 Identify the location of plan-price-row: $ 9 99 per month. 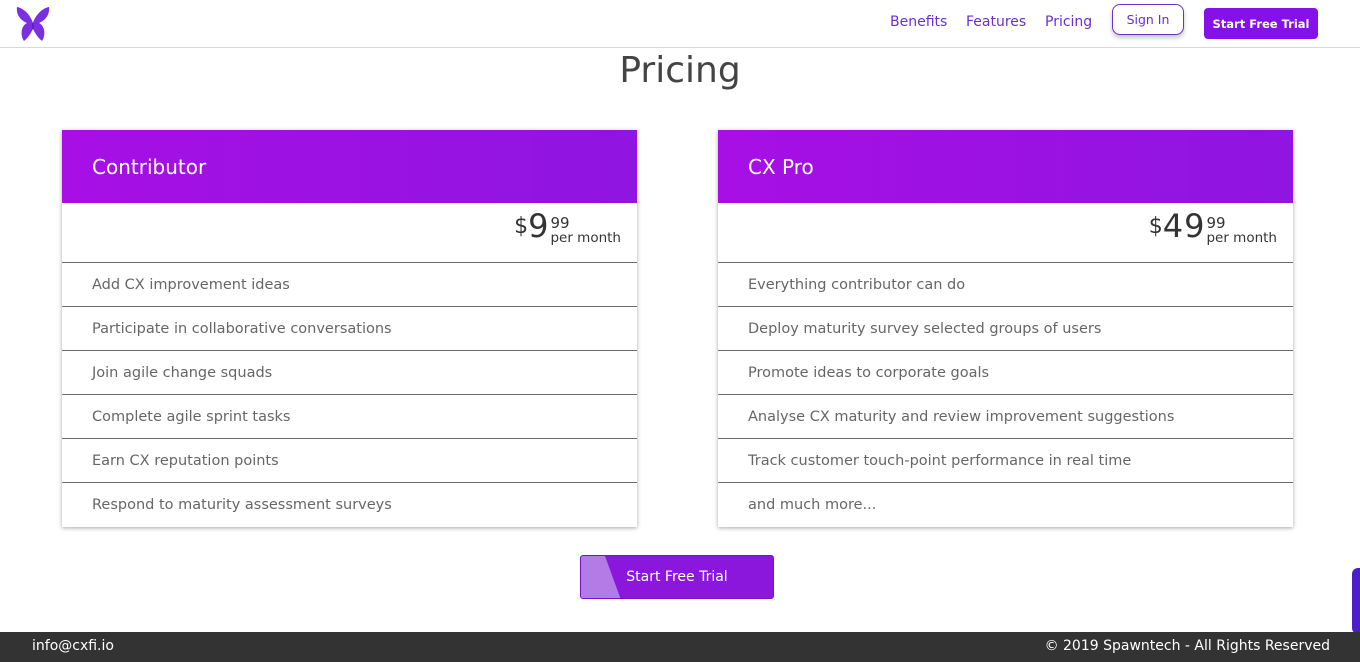
(349, 233).